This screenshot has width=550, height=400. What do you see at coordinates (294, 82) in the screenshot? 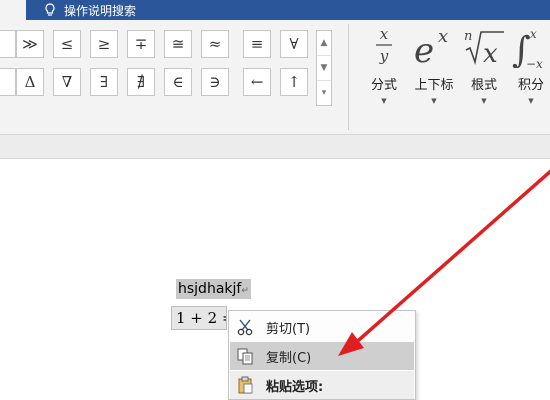
I see `symbol-button: ↑` at bounding box center [294, 82].